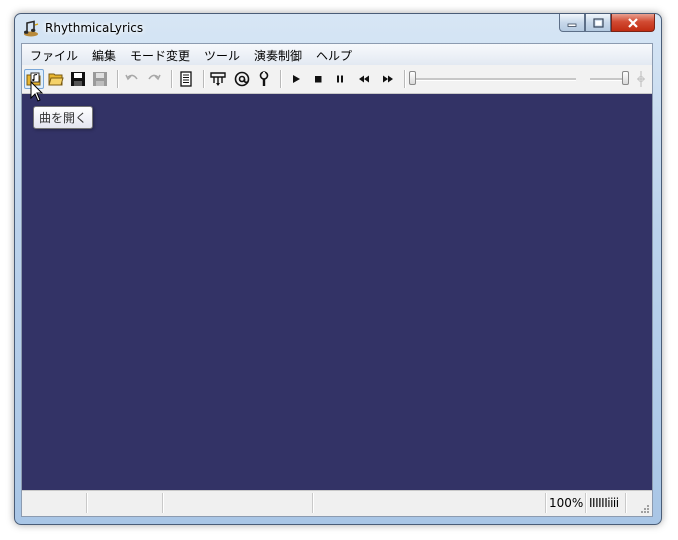  Describe the element at coordinates (334, 55) in the screenshot. I see `menu-help: ヘルプ` at that location.